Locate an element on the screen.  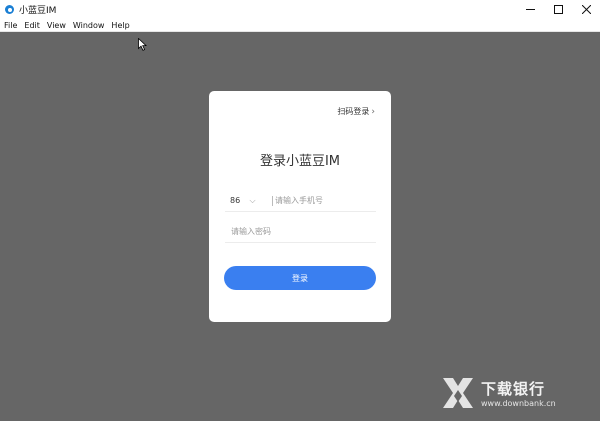
window-controls is located at coordinates (558, 9).